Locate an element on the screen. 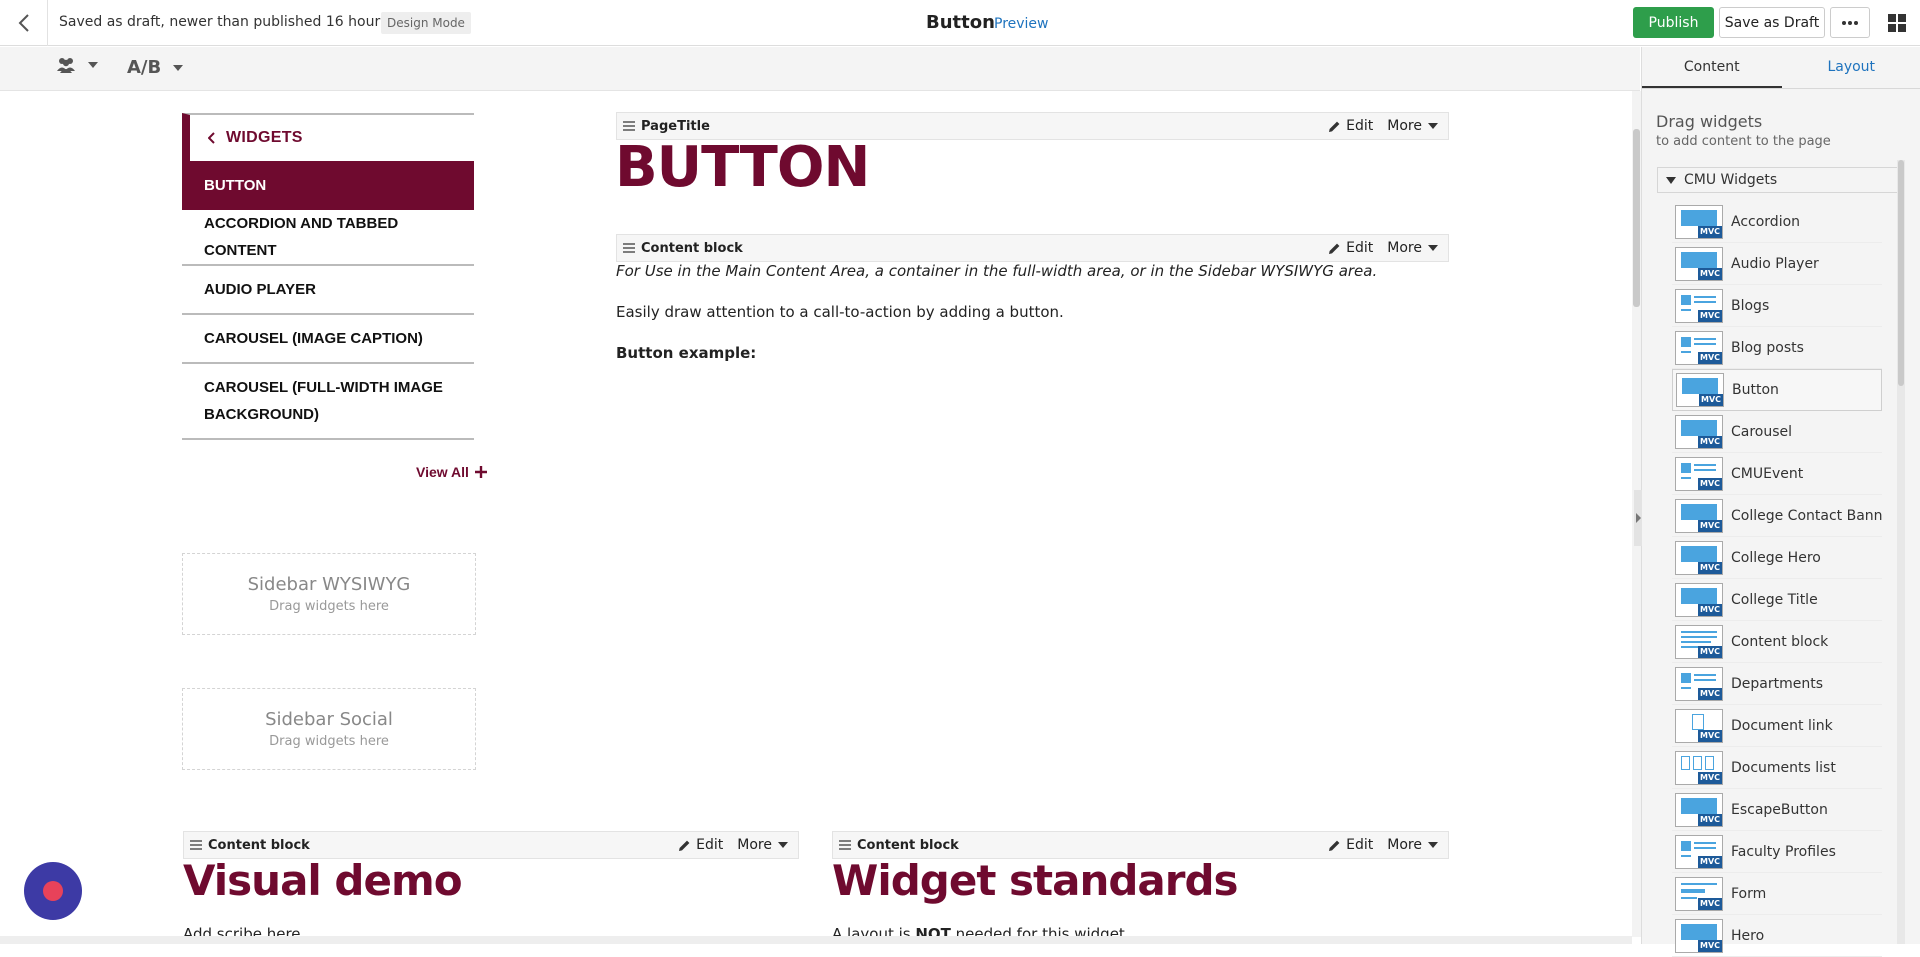 The image size is (1920, 957). view-all-link: View All is located at coordinates (451, 472).